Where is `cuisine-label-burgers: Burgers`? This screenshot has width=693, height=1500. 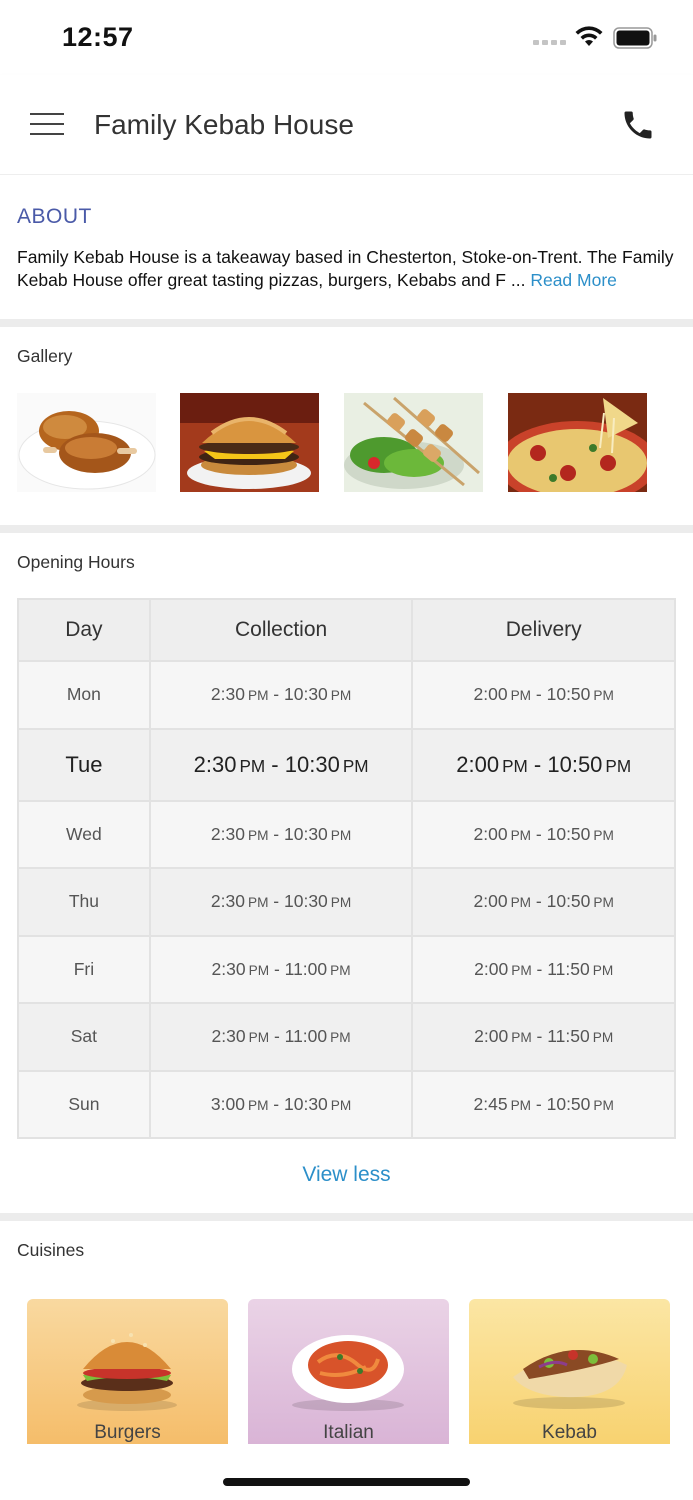
cuisine-label-burgers: Burgers is located at coordinates (127, 1432).